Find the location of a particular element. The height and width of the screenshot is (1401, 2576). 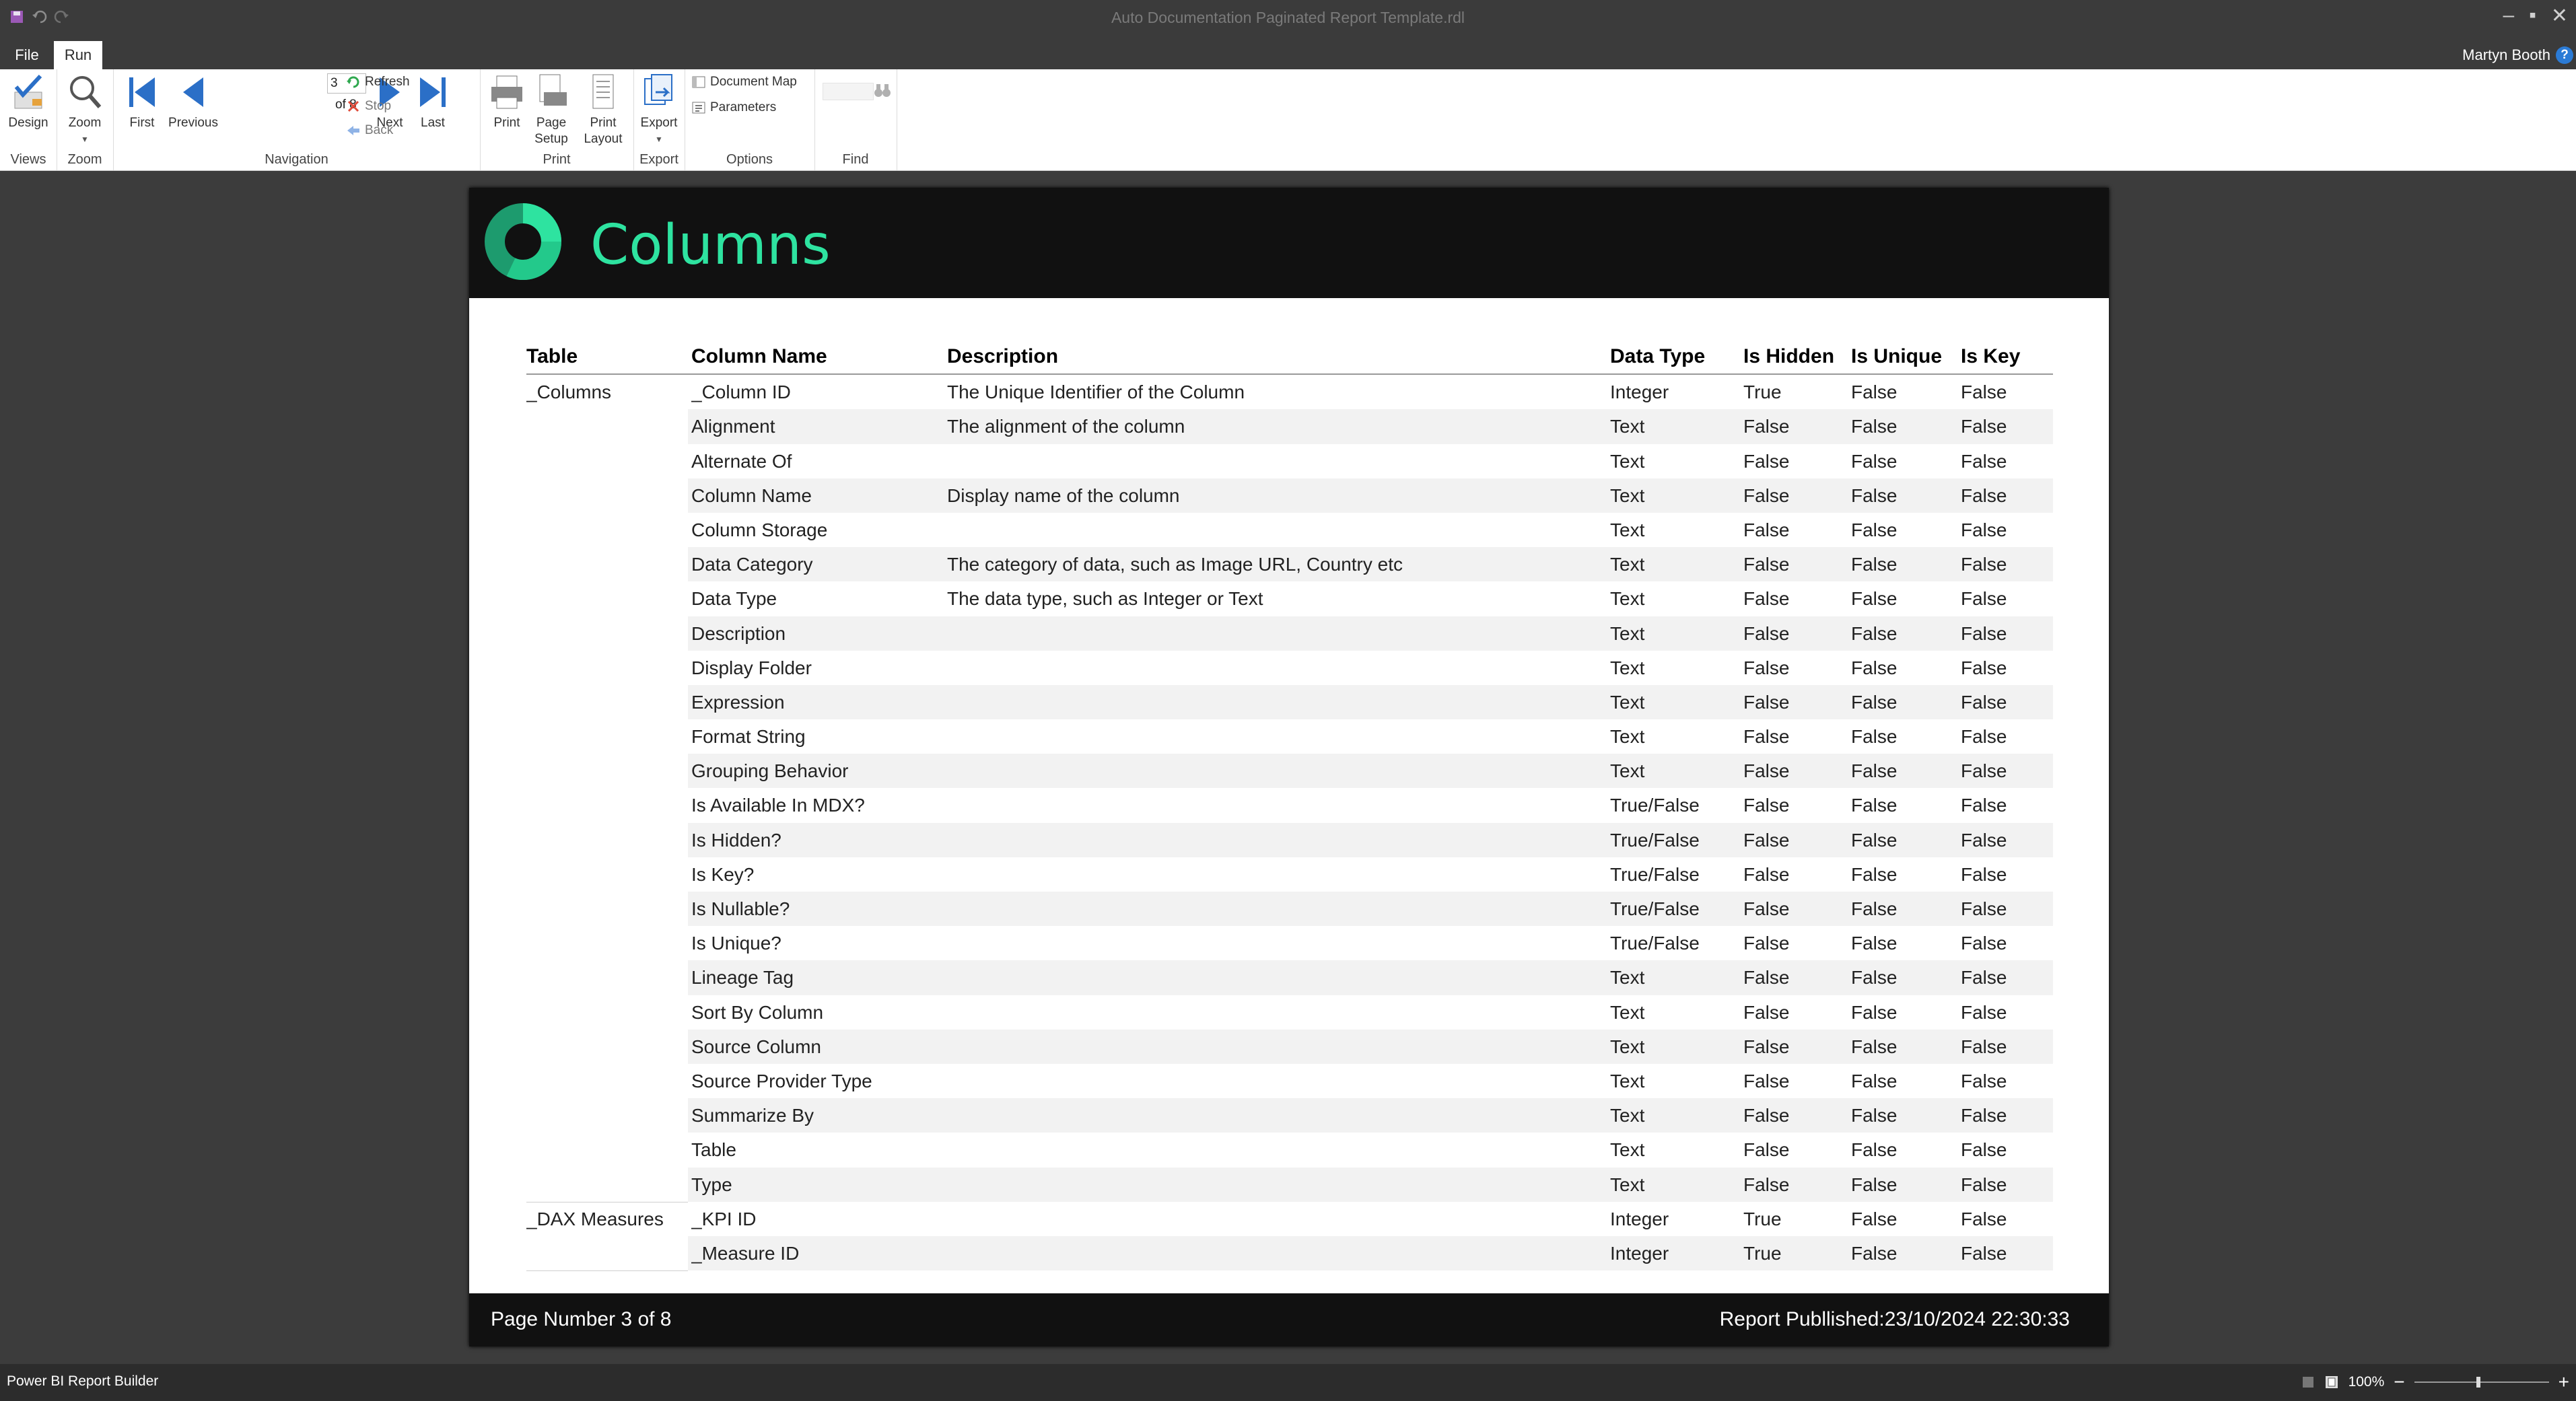

document-map-button: Document Map is located at coordinates (744, 82).